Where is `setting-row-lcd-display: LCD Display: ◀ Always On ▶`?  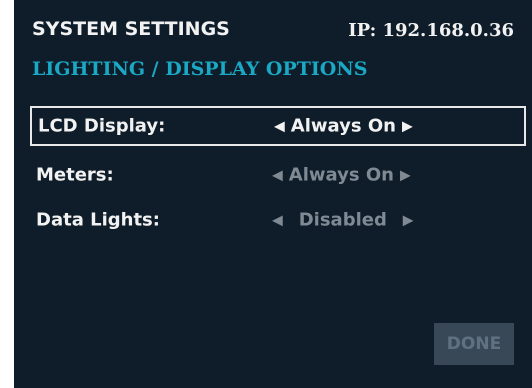
setting-row-lcd-display: LCD Display: ◀ Always On ▶ is located at coordinates (278, 126).